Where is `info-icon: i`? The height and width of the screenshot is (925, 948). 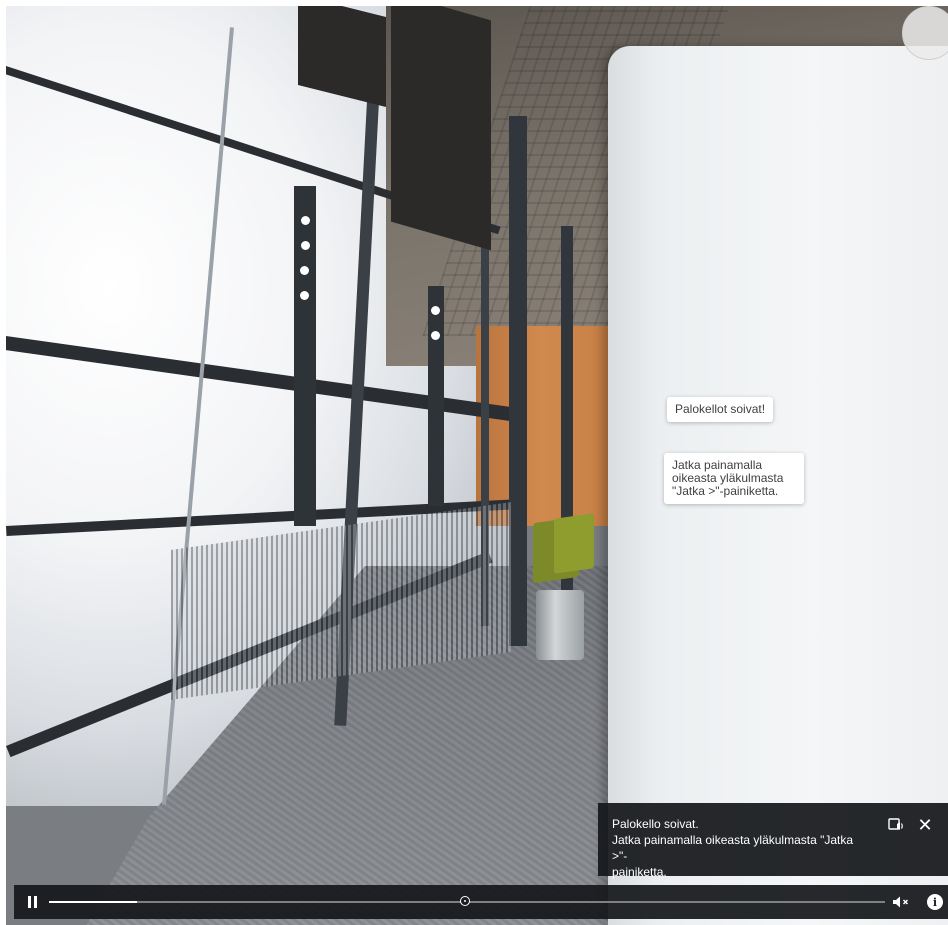 info-icon: i is located at coordinates (935, 902).